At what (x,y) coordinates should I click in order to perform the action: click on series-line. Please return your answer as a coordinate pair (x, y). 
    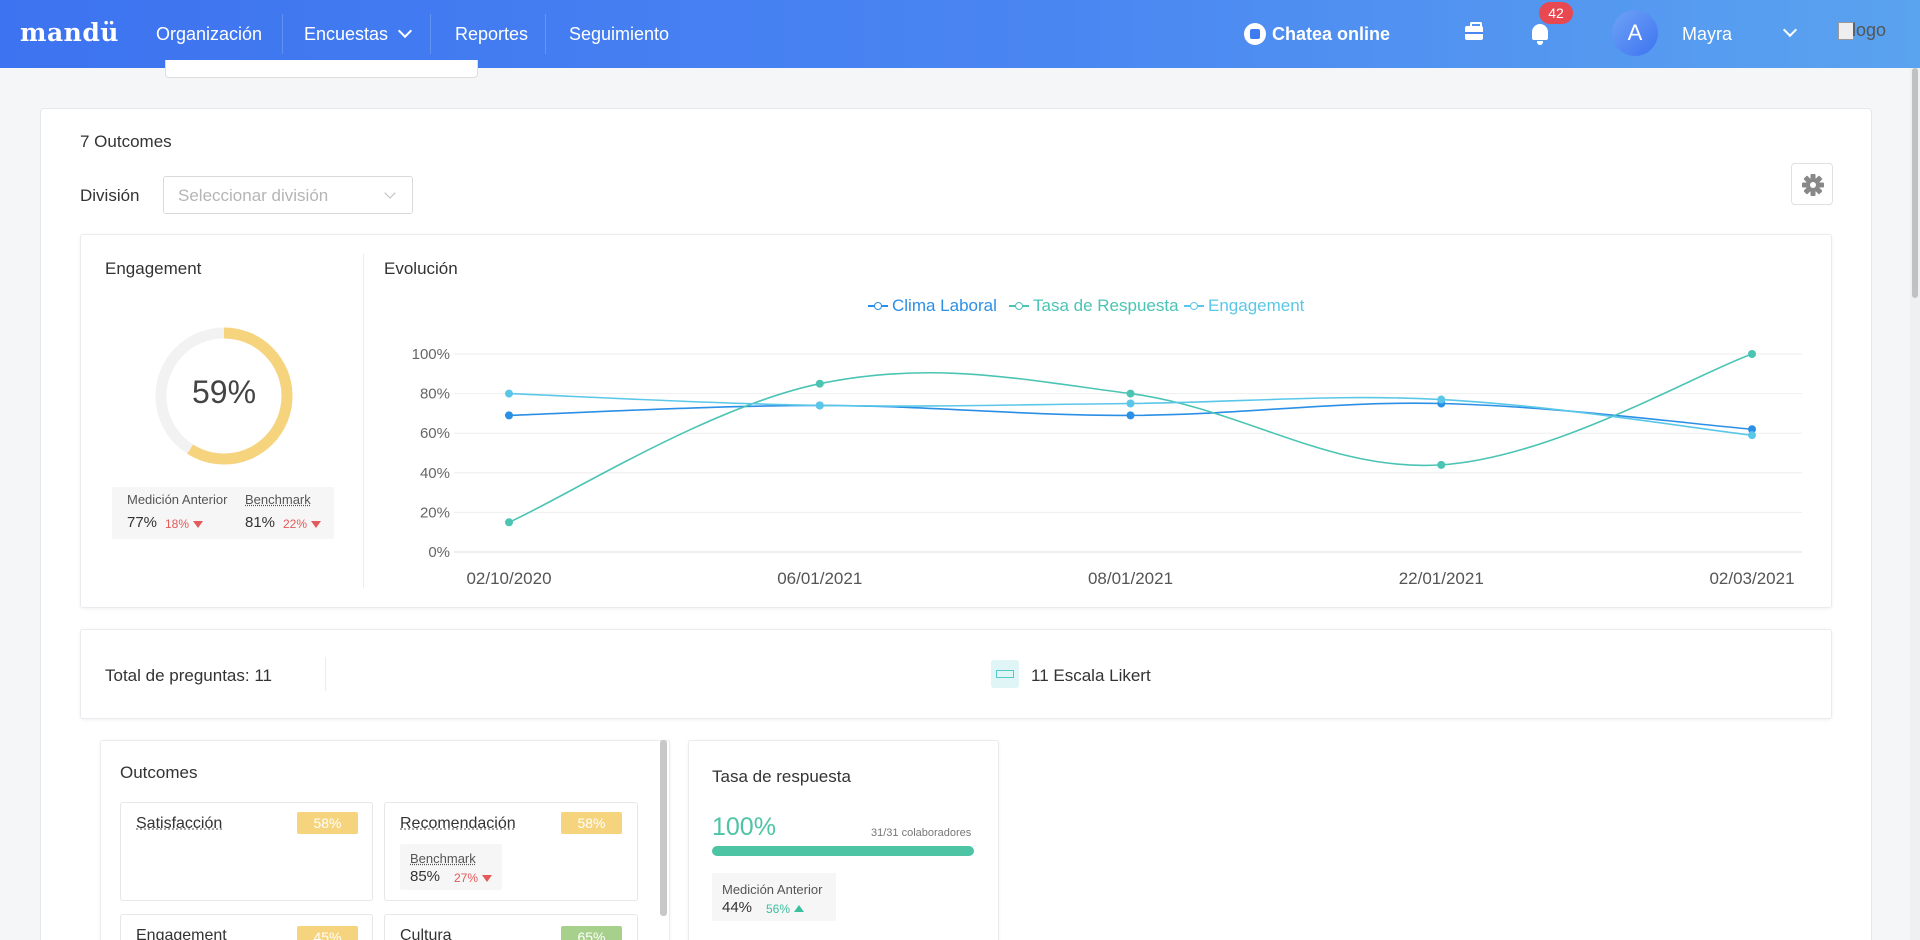
    Looking at the image, I should click on (1130, 438).